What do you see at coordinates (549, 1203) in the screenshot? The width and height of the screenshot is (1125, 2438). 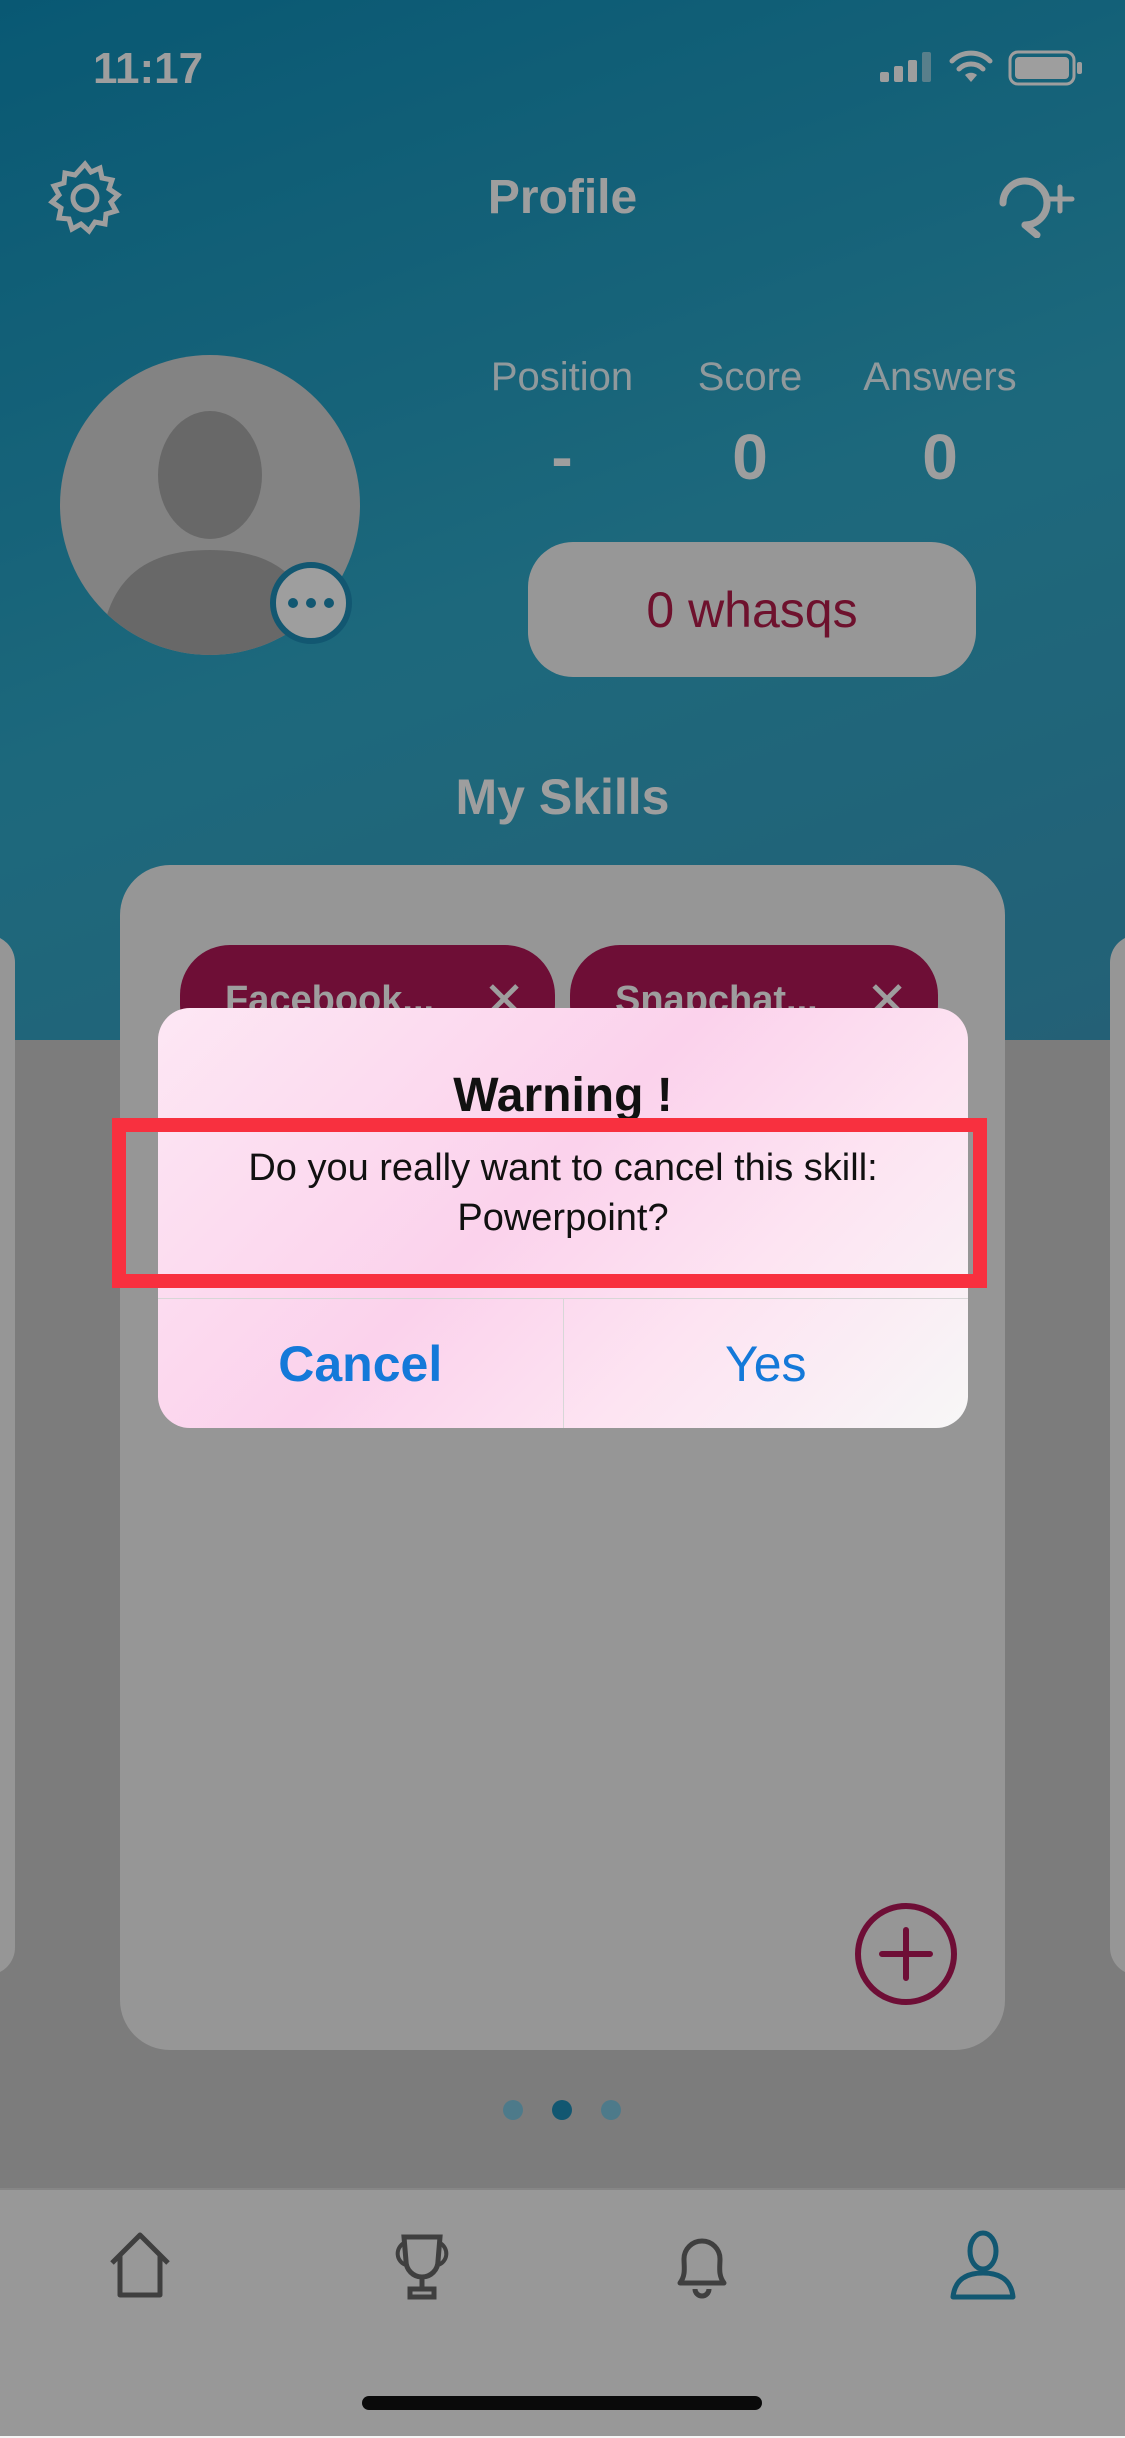 I see `highlight-box` at bounding box center [549, 1203].